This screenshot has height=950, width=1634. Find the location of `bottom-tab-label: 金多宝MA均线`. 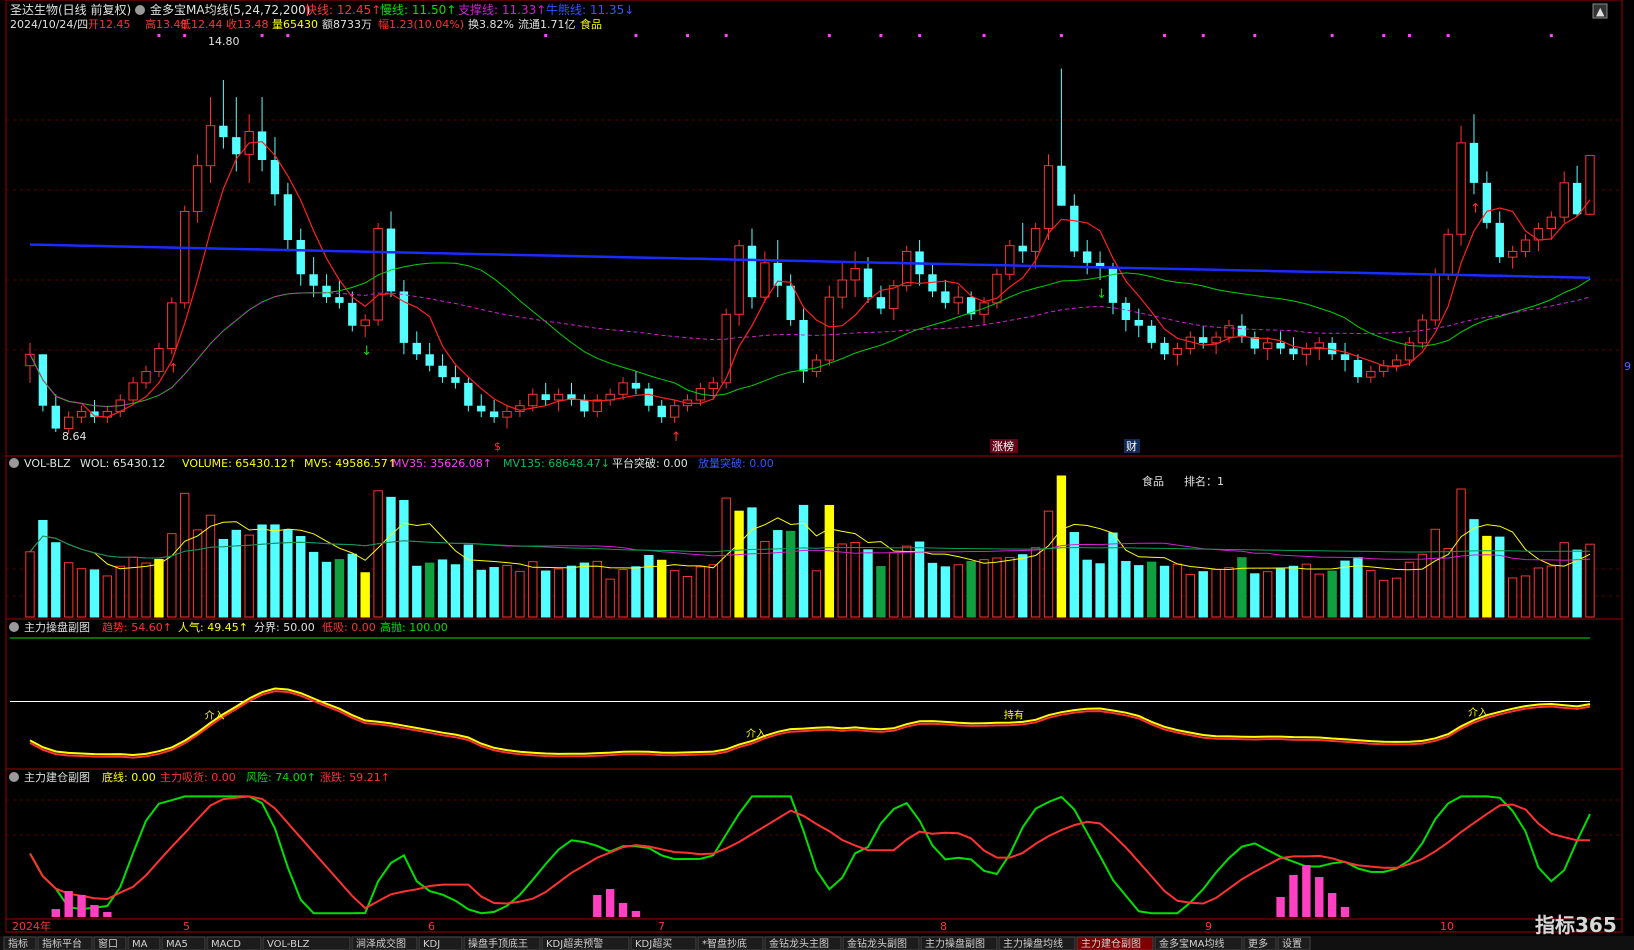

bottom-tab-label: 金多宝MA均线 is located at coordinates (1191, 943).